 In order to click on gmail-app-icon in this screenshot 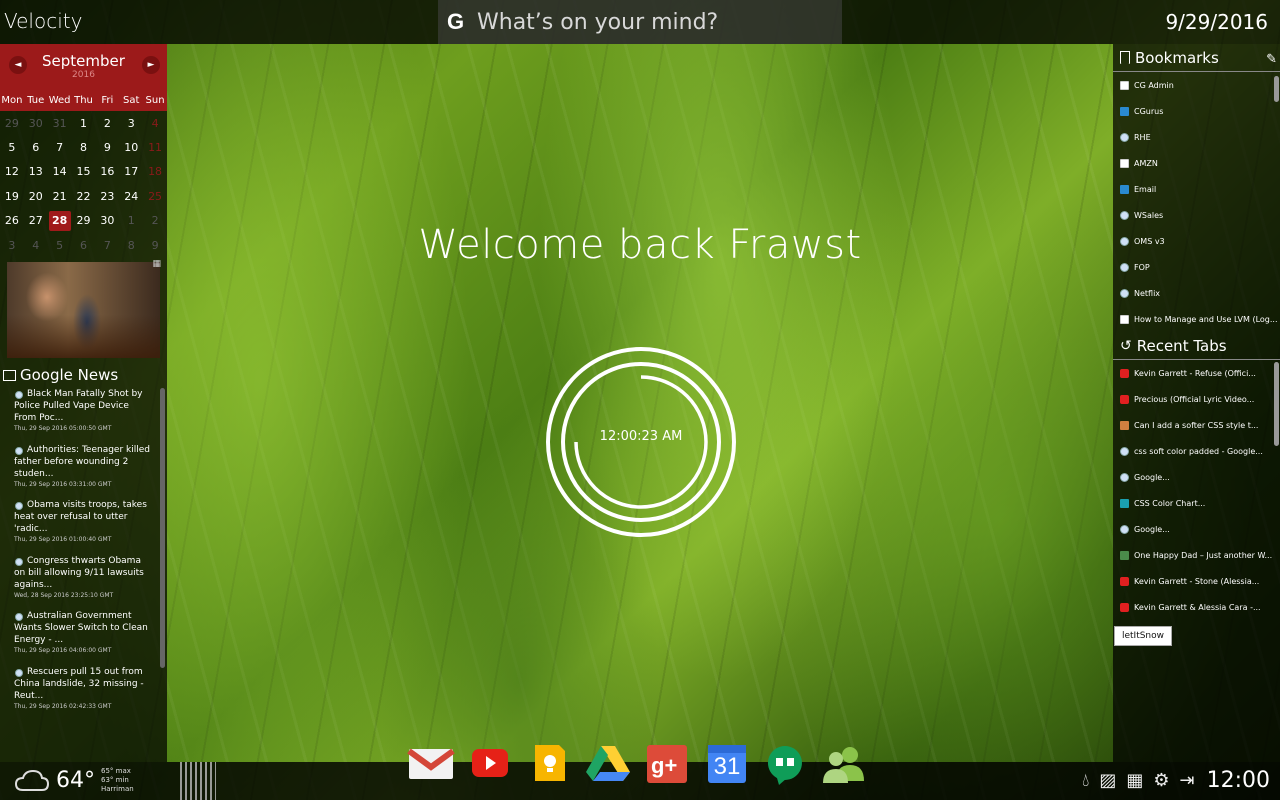, I will do `click(431, 763)`.